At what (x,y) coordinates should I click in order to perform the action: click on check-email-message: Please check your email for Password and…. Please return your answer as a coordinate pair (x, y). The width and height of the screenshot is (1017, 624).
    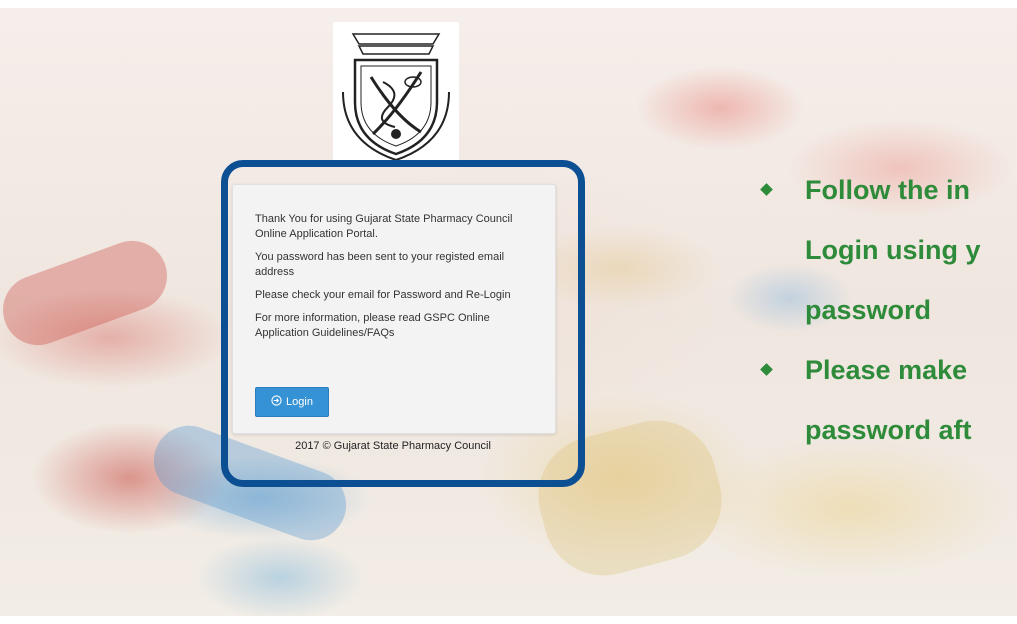
    Looking at the image, I should click on (383, 295).